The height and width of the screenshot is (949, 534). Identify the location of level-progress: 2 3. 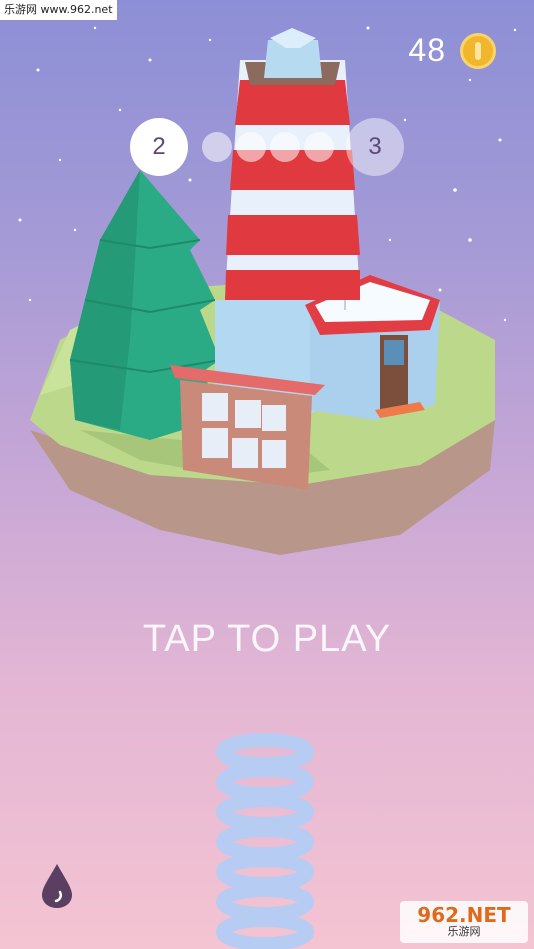
(267, 147).